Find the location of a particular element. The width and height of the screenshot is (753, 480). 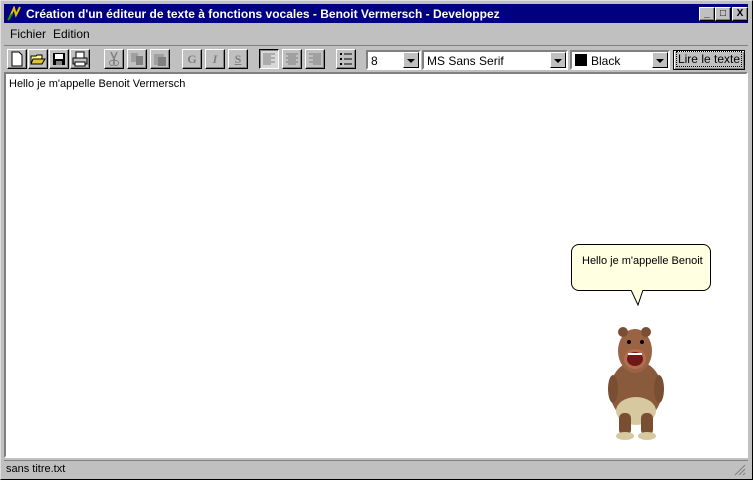

read-text-label: Lire le texte is located at coordinates (709, 59).